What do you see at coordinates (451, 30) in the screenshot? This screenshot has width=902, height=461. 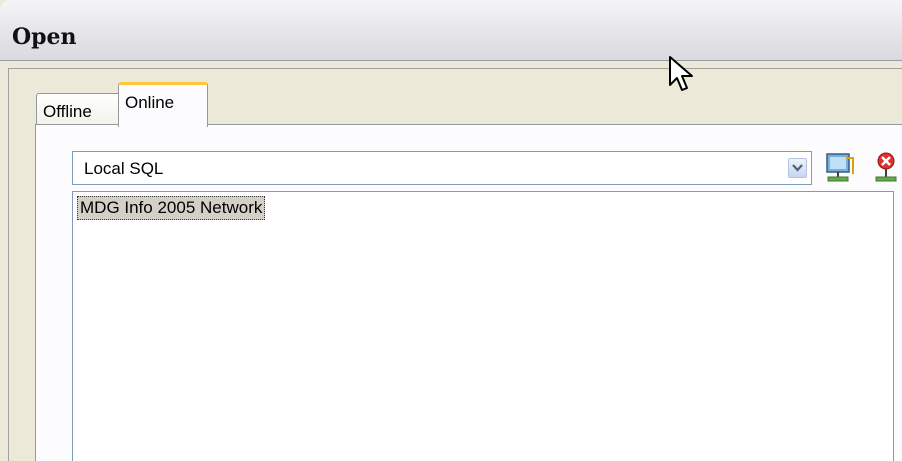 I see `title-bar: Open` at bounding box center [451, 30].